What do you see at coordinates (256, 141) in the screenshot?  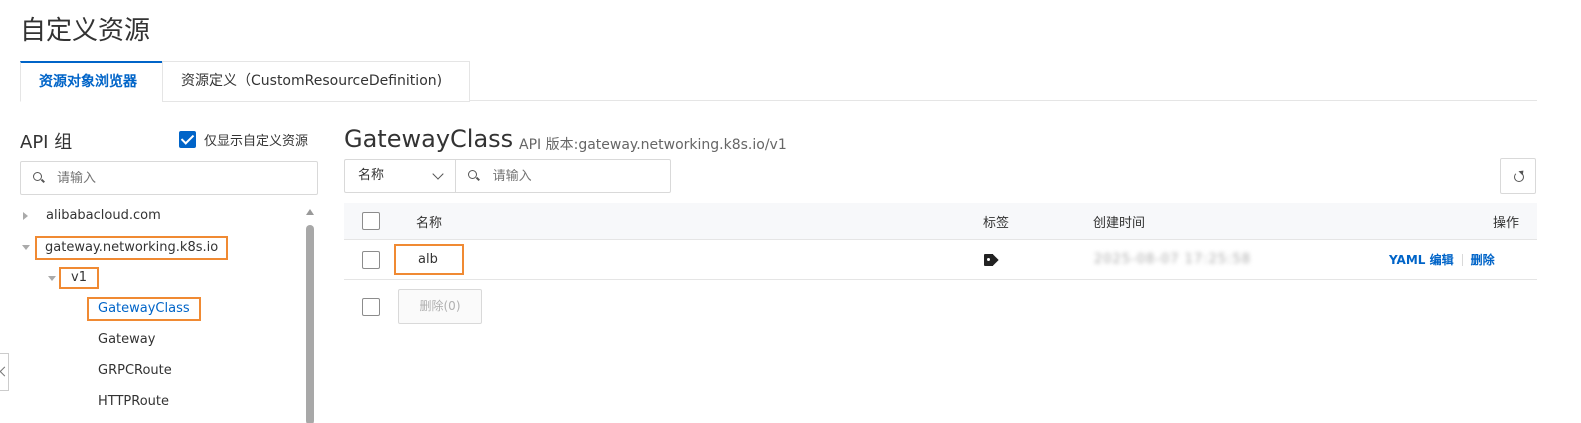 I see `only-custom-label: 仅显示自定义资源` at bounding box center [256, 141].